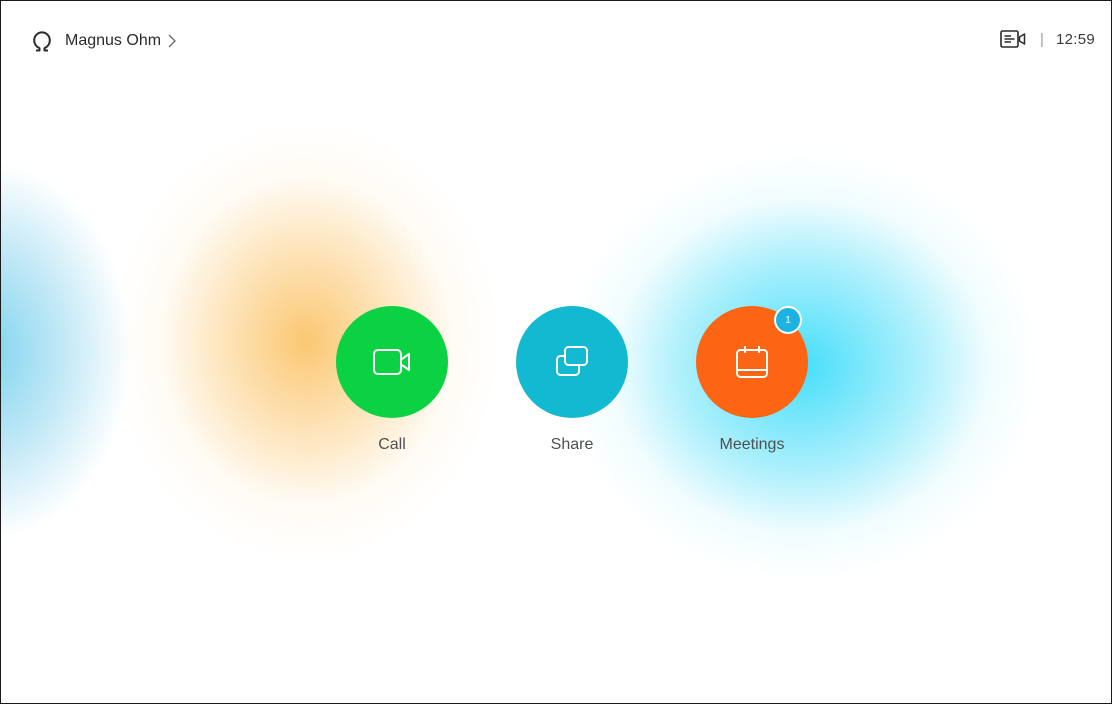  Describe the element at coordinates (788, 320) in the screenshot. I see `meetings-count-badge: 1` at that location.